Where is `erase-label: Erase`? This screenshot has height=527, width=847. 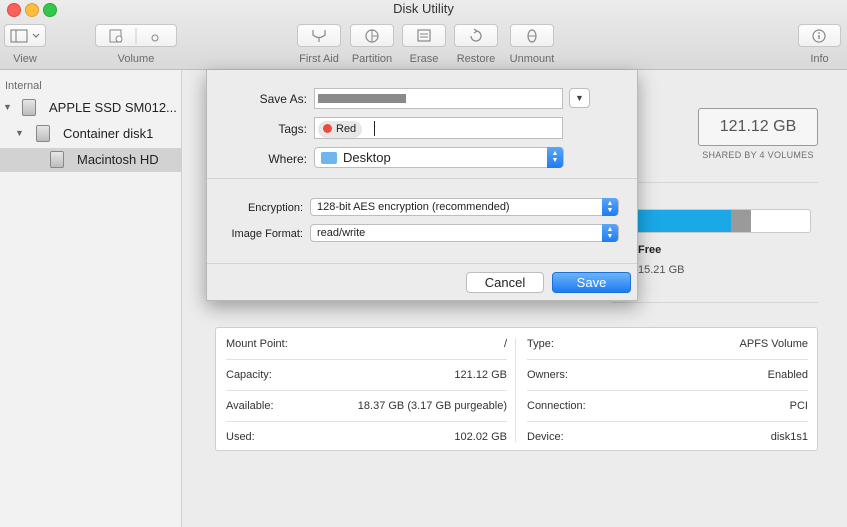 erase-label: Erase is located at coordinates (424, 59).